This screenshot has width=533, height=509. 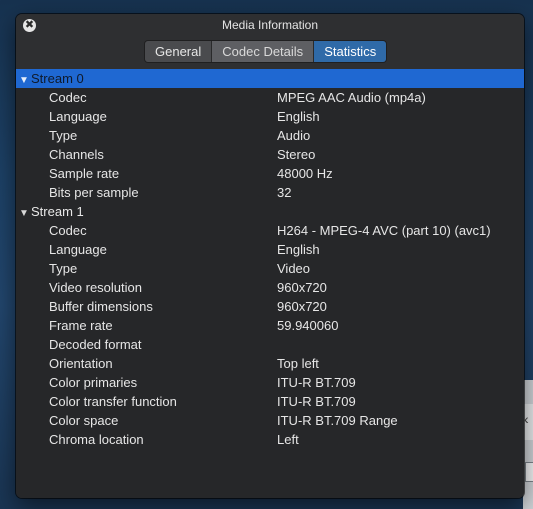 I want to click on property-row: Decoded format, so click(x=270, y=344).